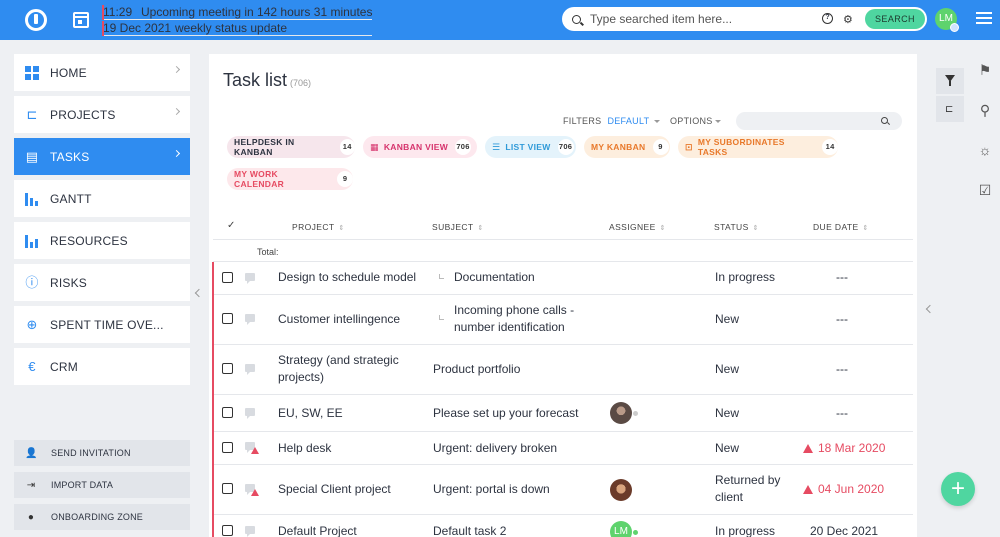  Describe the element at coordinates (348, 369) in the screenshot. I see `project-cell: Strategy (and strategic projects)` at that location.